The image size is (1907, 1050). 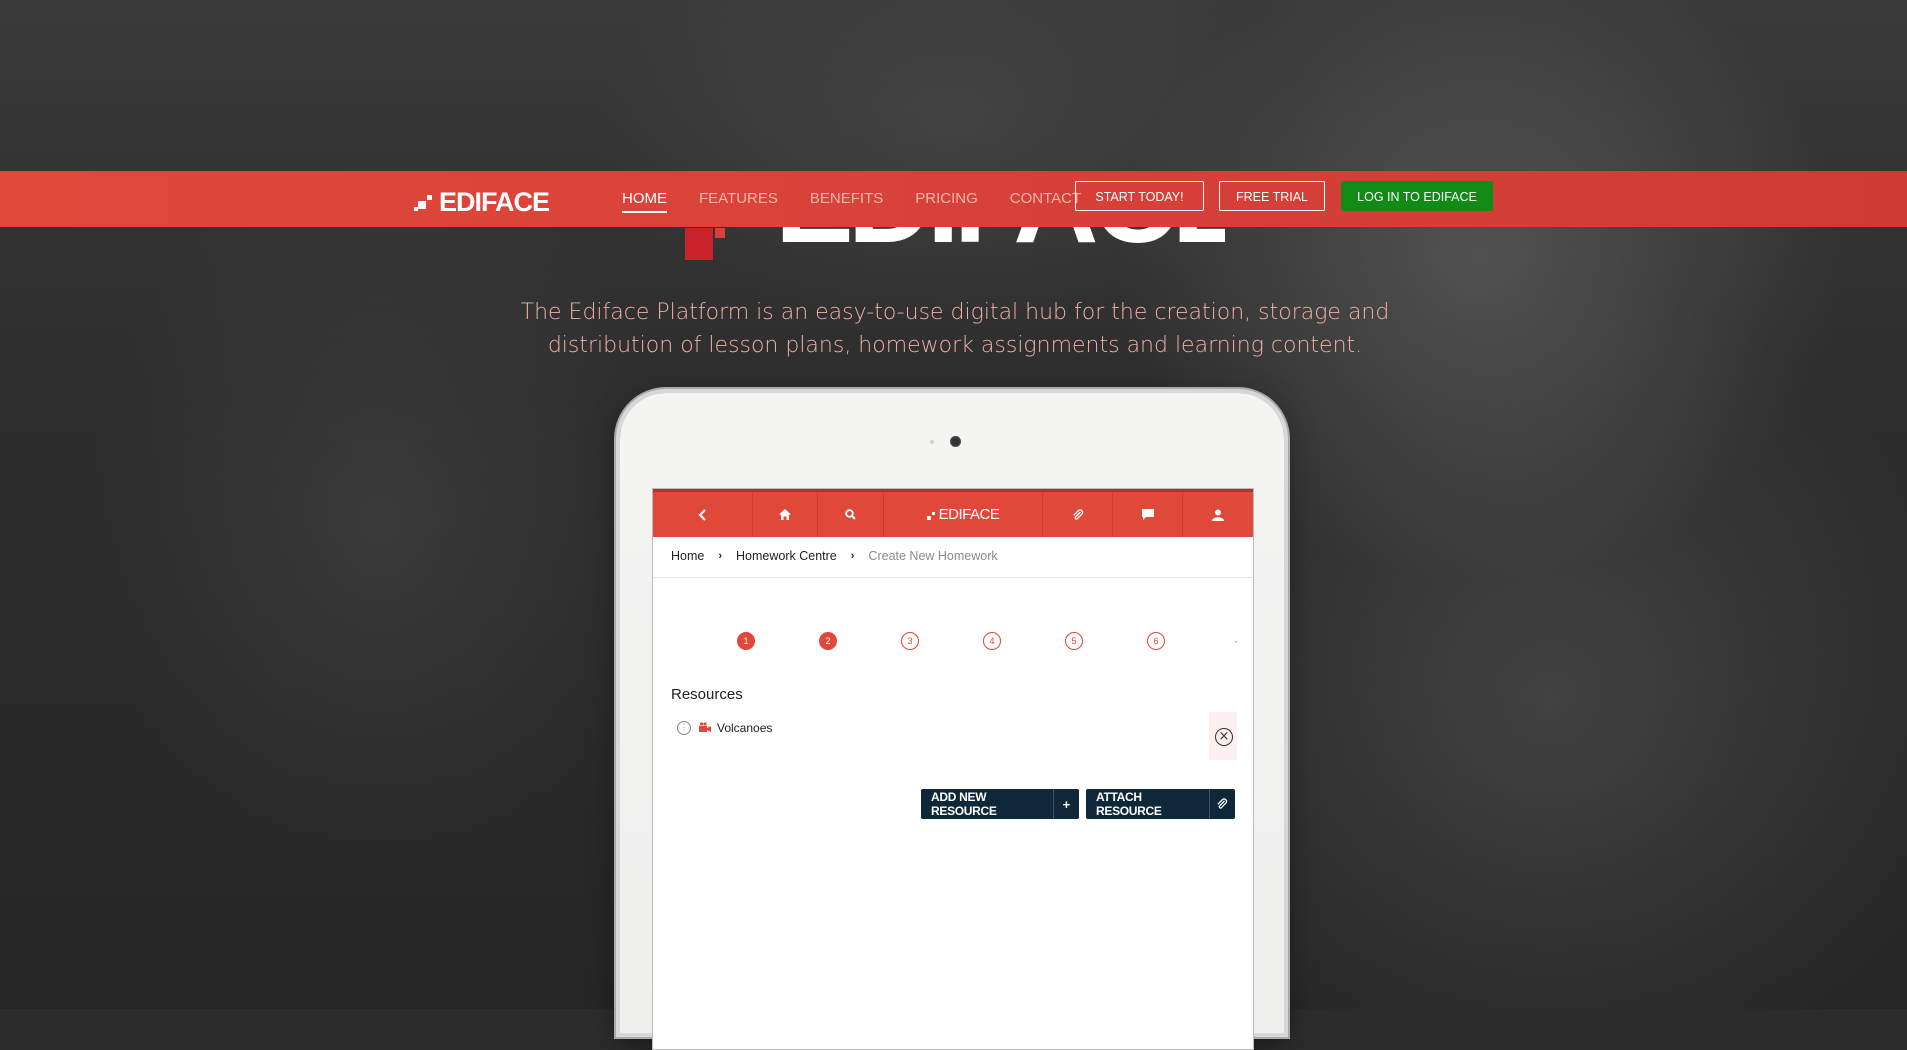 What do you see at coordinates (930, 515) in the screenshot?
I see `app-logo-mark-icon` at bounding box center [930, 515].